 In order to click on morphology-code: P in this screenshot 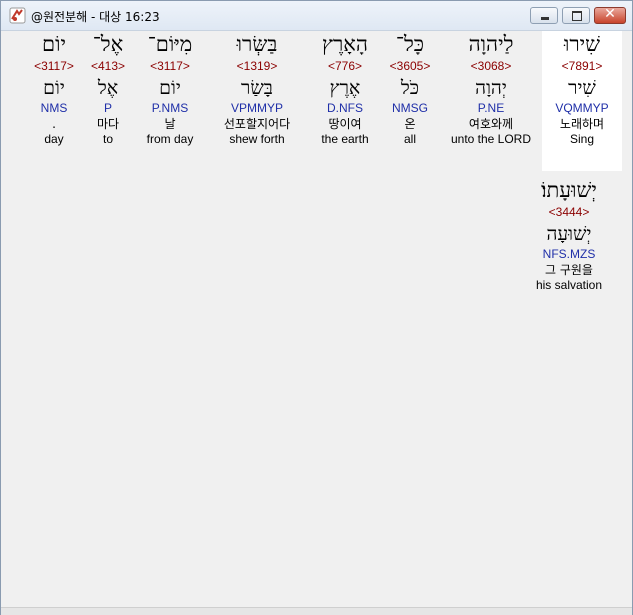, I will do `click(107, 108)`.